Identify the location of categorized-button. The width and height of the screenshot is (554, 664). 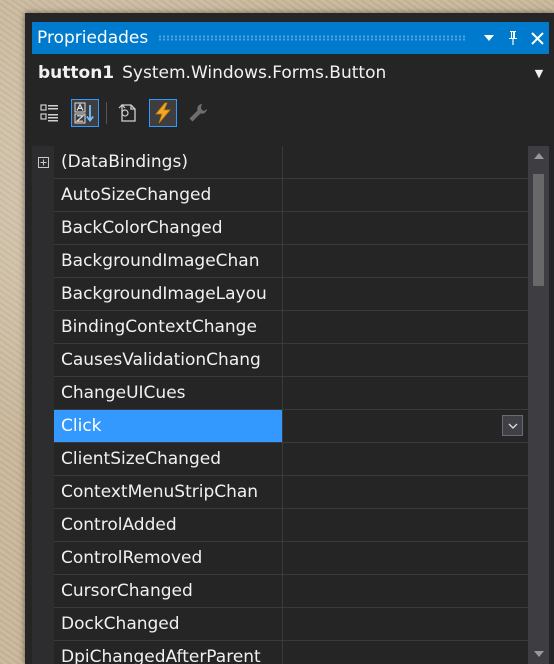
(50, 113).